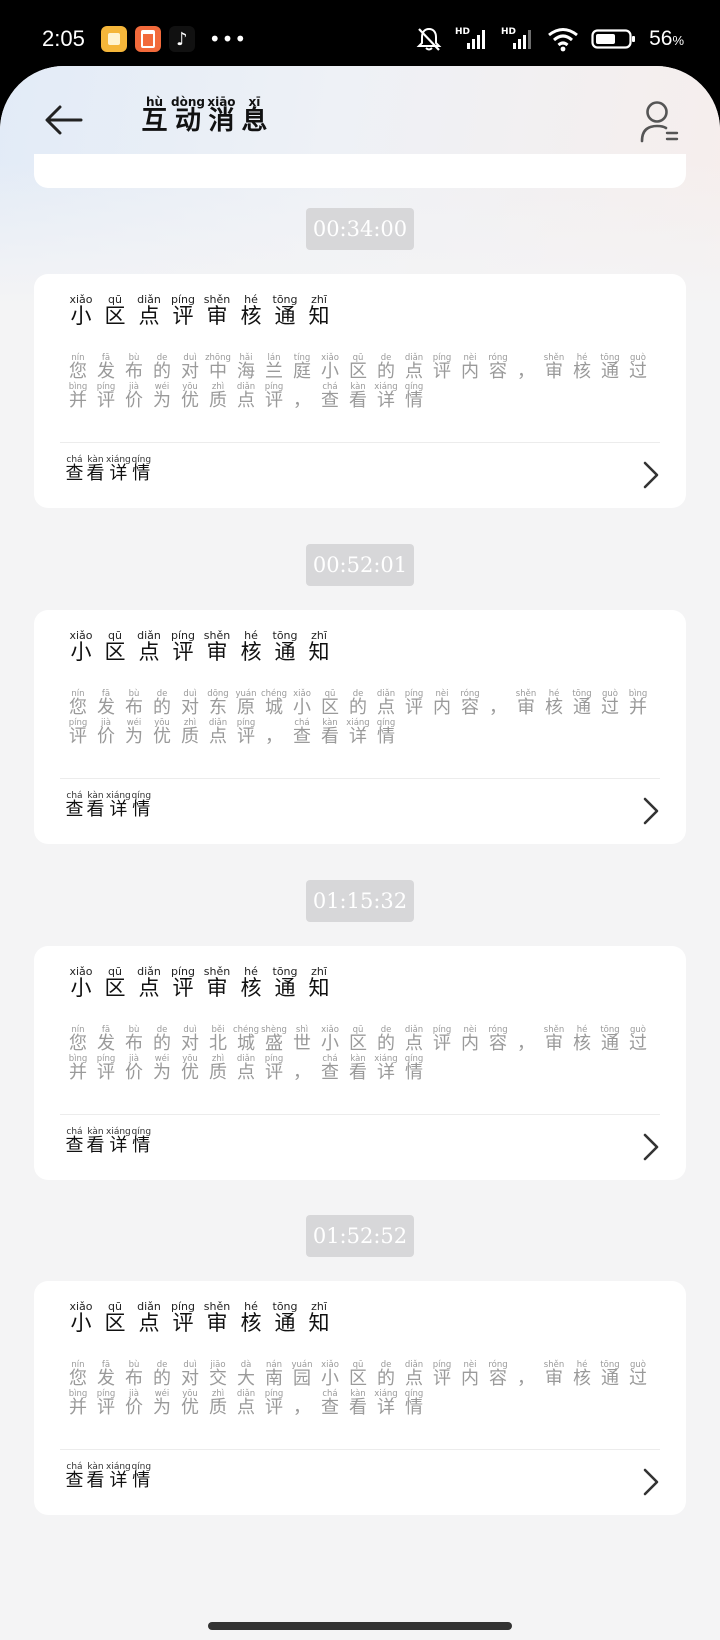 This screenshot has height=1640, width=720. I want to click on bell-off-icon, so click(429, 39).